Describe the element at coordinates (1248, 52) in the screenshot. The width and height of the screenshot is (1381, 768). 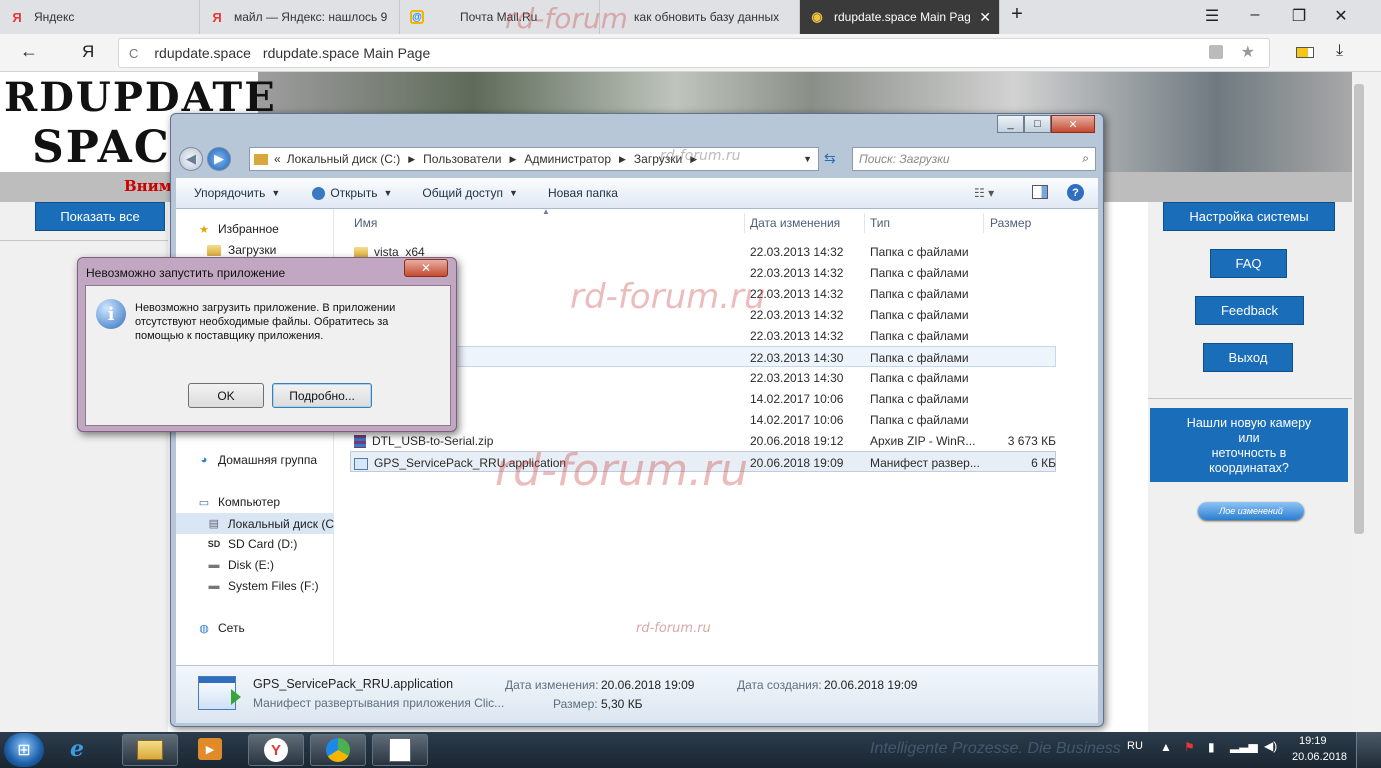
I see `bookmark-star-icon: ★` at that location.